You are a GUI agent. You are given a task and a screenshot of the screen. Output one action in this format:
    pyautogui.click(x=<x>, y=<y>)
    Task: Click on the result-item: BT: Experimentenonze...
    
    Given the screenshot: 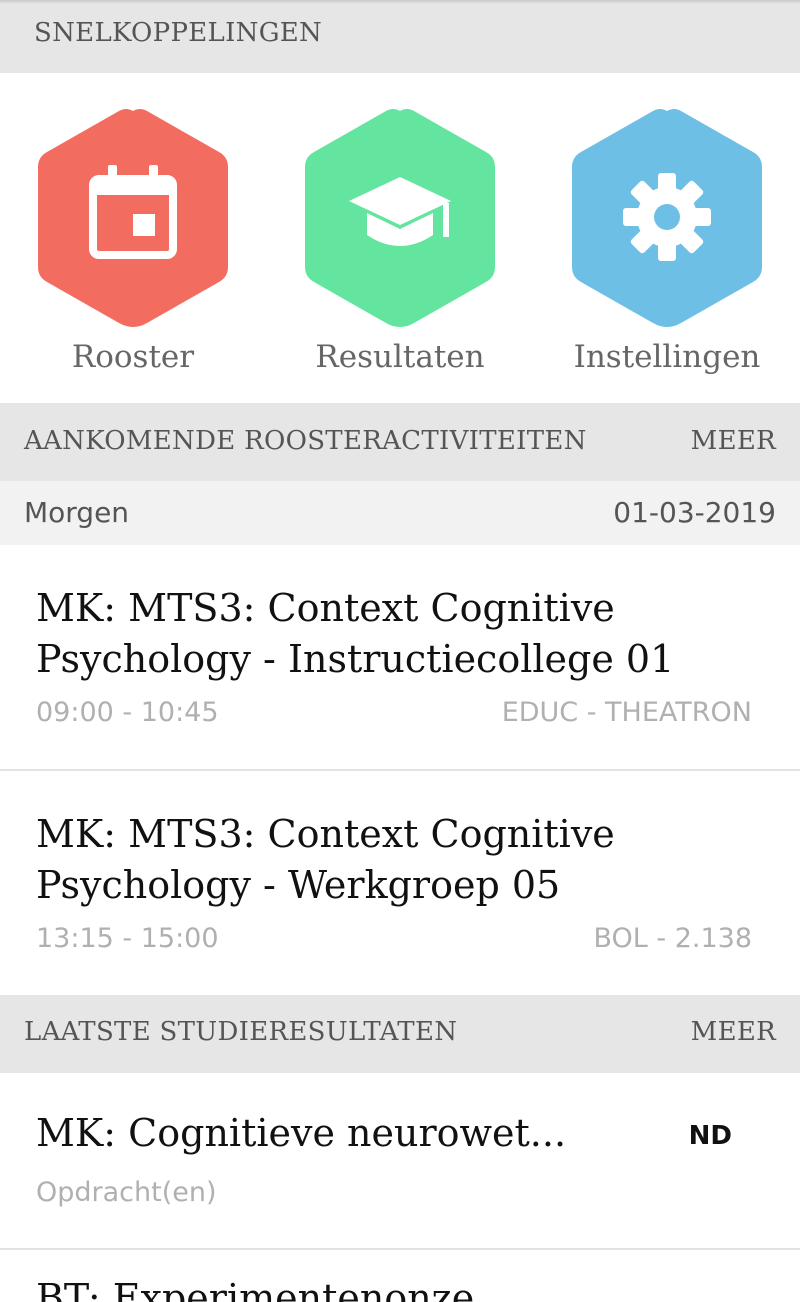 What is the action you would take?
    pyautogui.click(x=400, y=1276)
    